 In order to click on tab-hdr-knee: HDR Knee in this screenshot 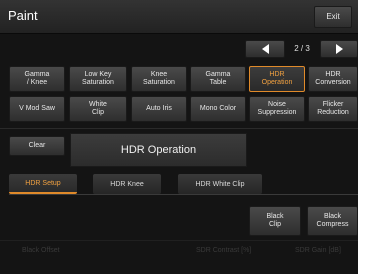, I will do `click(127, 184)`.